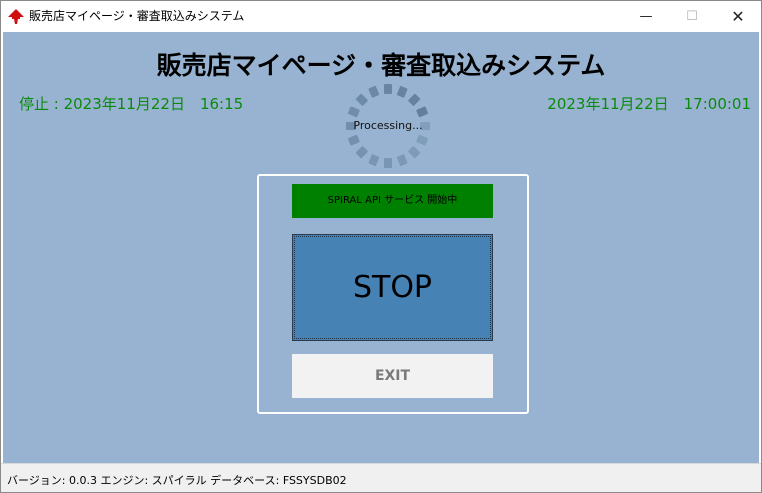 The image size is (762, 493). Describe the element at coordinates (137, 16) in the screenshot. I see `window-title: 販売店マイページ・審査取込みシステム` at that location.